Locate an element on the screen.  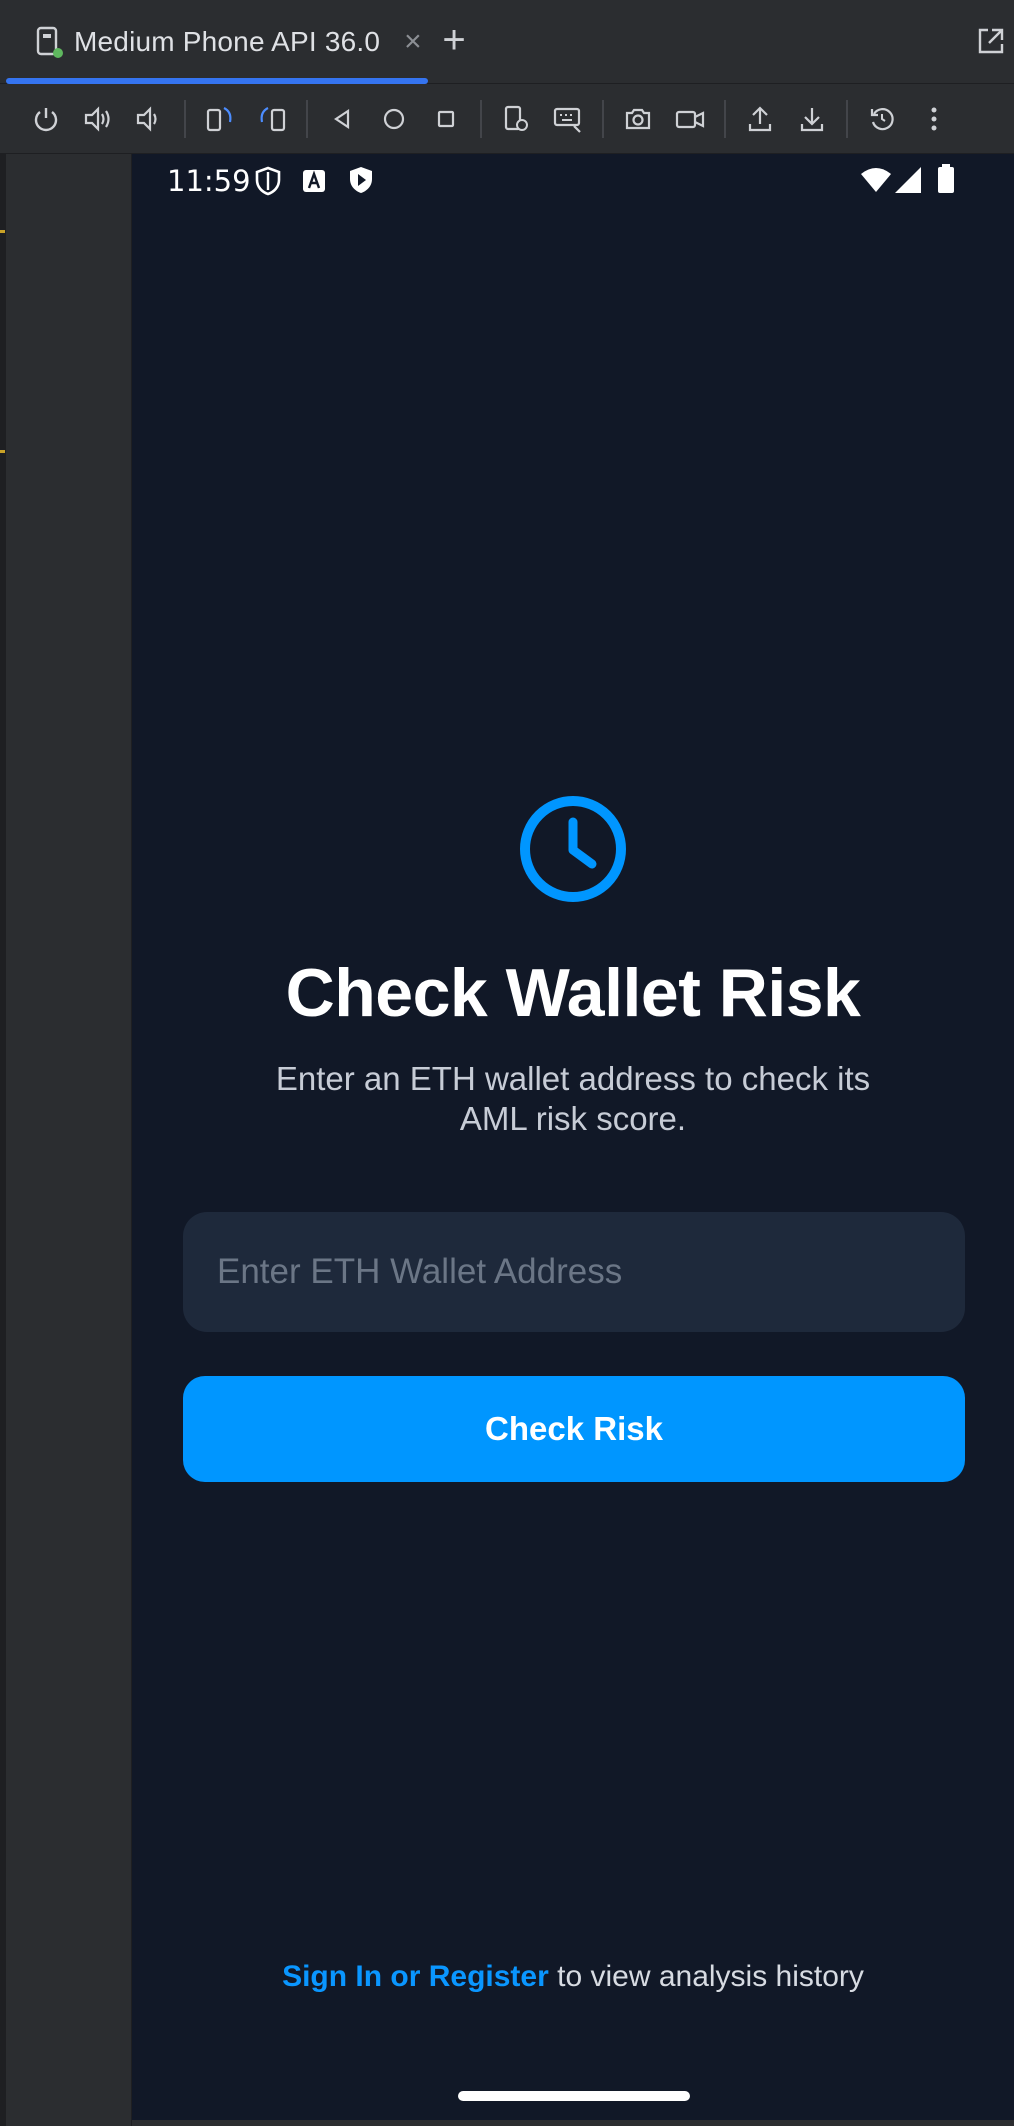
check-risk-button: Check Risk is located at coordinates (574, 1429).